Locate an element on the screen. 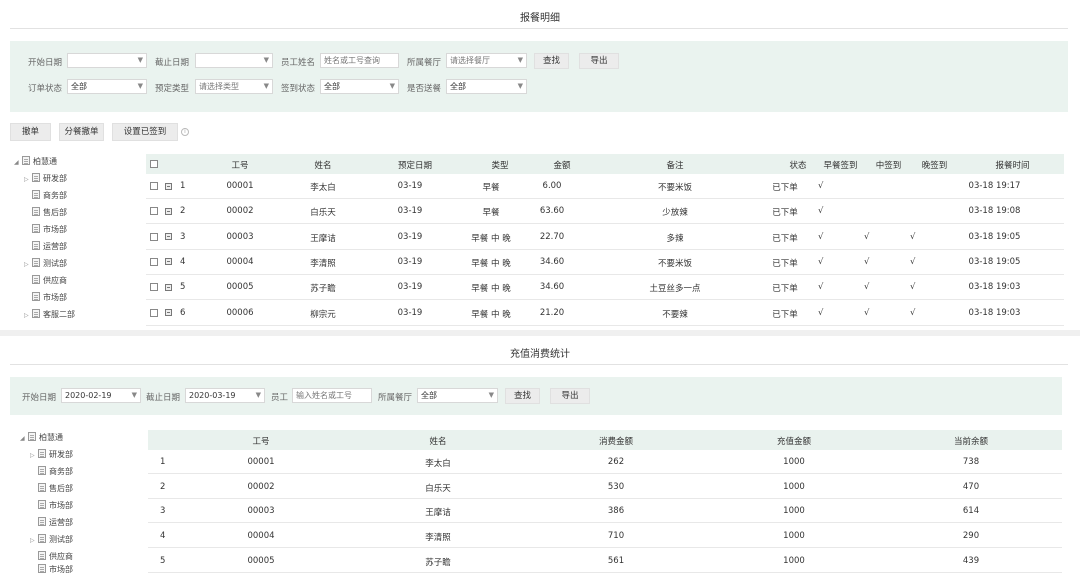 The height and width of the screenshot is (575, 1080). signin-status-value: 全部 is located at coordinates (332, 86).